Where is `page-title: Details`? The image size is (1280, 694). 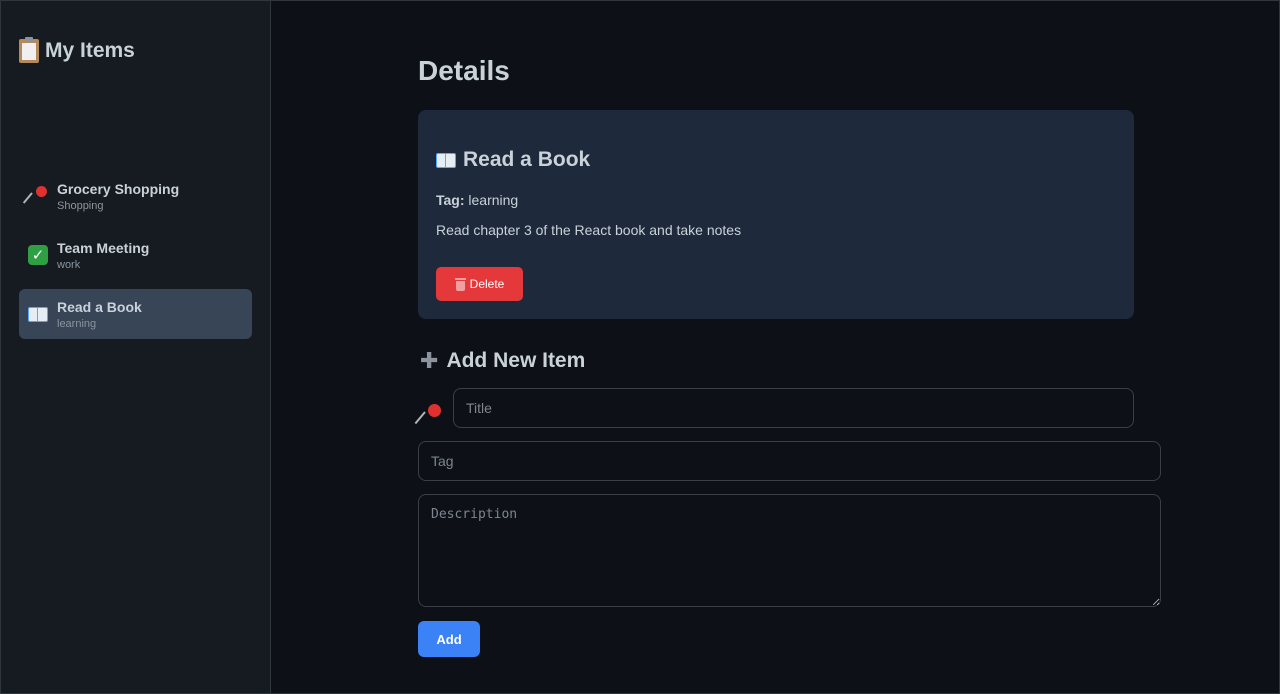 page-title: Details is located at coordinates (464, 70).